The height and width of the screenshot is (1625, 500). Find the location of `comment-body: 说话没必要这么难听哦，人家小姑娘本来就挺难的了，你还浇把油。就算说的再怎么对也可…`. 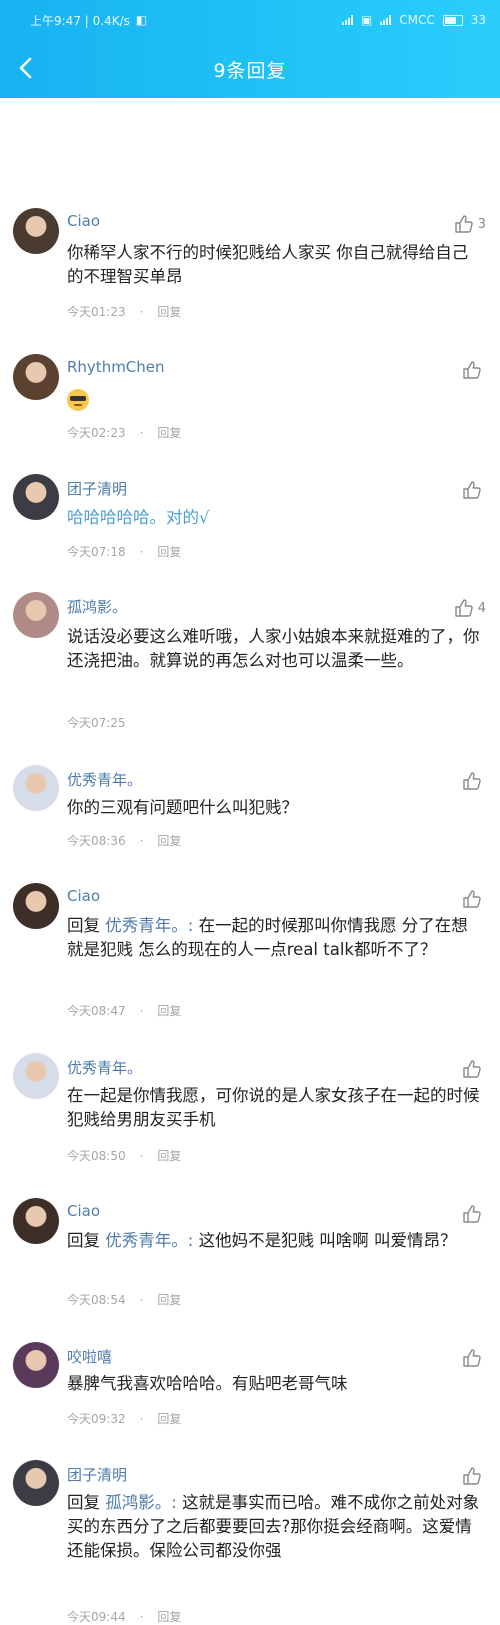

comment-body: 说话没必要这么难听哦，人家小姑娘本来就挺难的了，你还浇把油。就算说的再怎么对也可… is located at coordinates (273, 648).